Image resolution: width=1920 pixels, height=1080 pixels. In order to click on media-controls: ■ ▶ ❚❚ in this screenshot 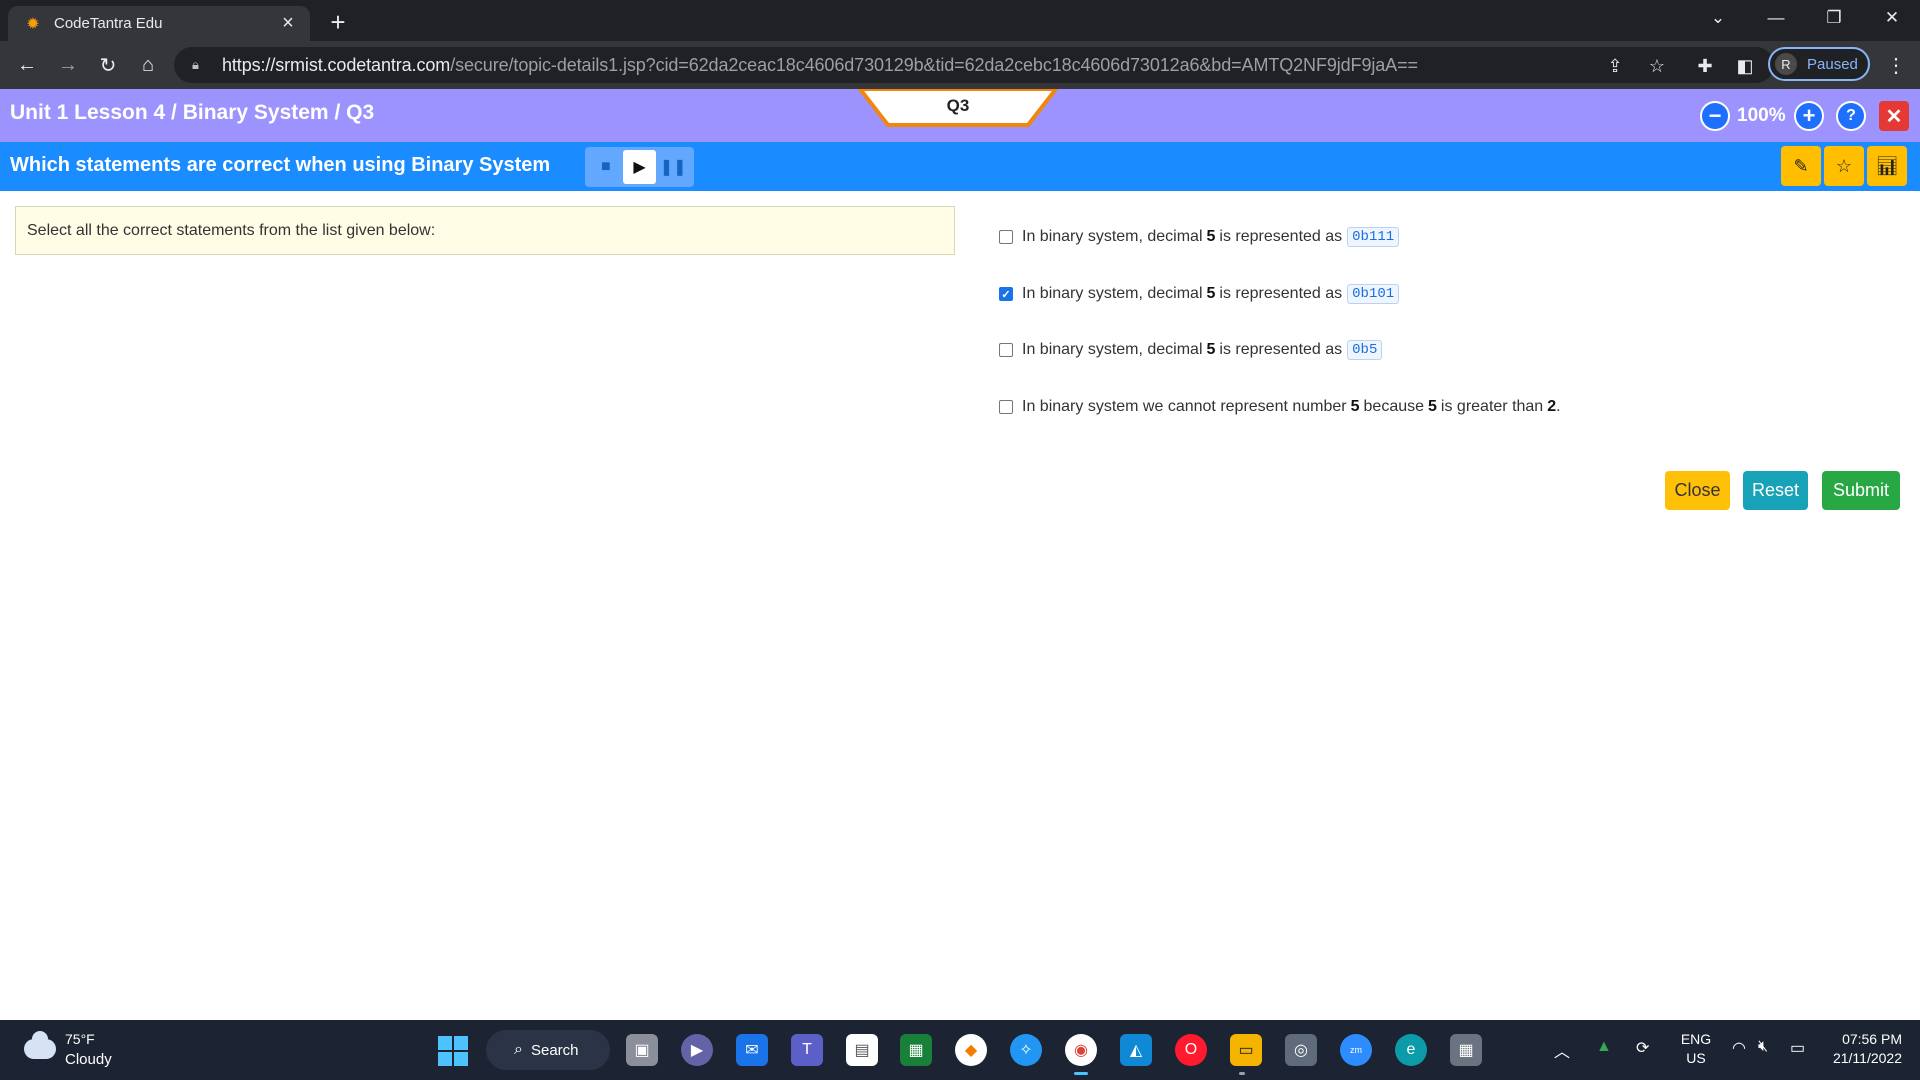, I will do `click(639, 167)`.